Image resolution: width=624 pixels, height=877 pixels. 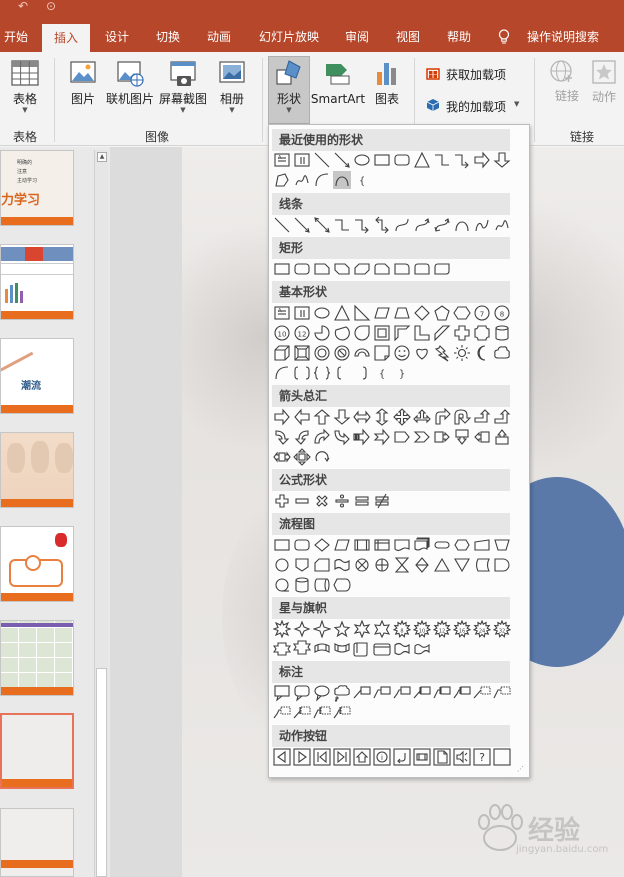 I want to click on tab-home: 开始, so click(x=16, y=37).